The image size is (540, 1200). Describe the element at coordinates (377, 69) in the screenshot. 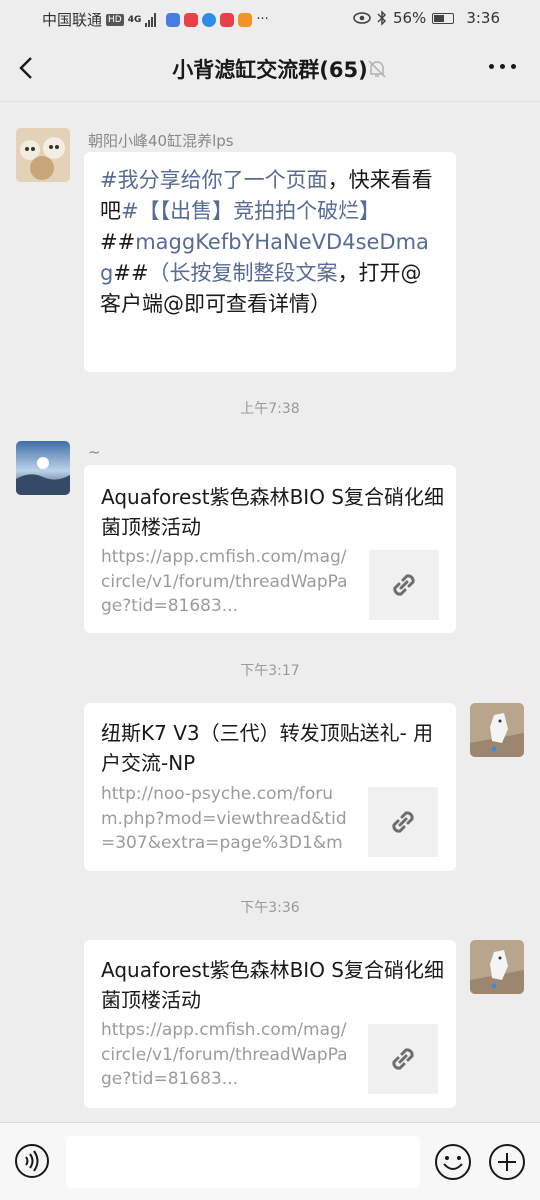

I see `muted-bell-icon` at that location.